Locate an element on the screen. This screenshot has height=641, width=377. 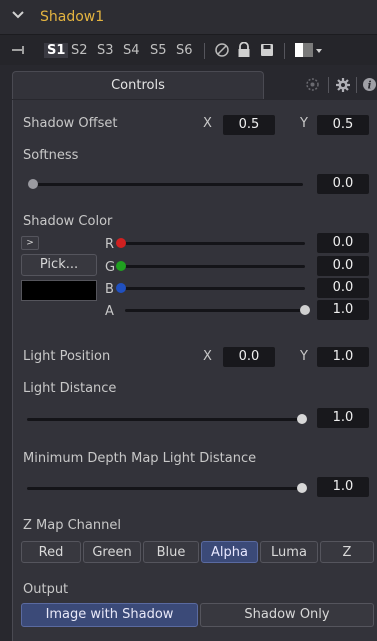
blue-channel-field: 0.0 is located at coordinates (343, 288).